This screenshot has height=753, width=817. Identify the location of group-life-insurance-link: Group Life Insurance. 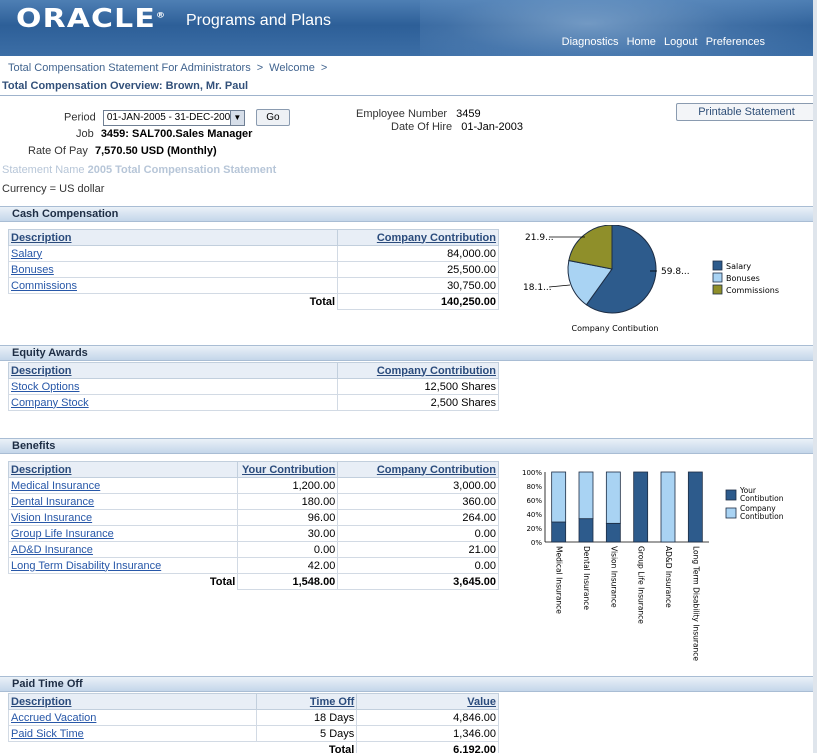
(123, 533).